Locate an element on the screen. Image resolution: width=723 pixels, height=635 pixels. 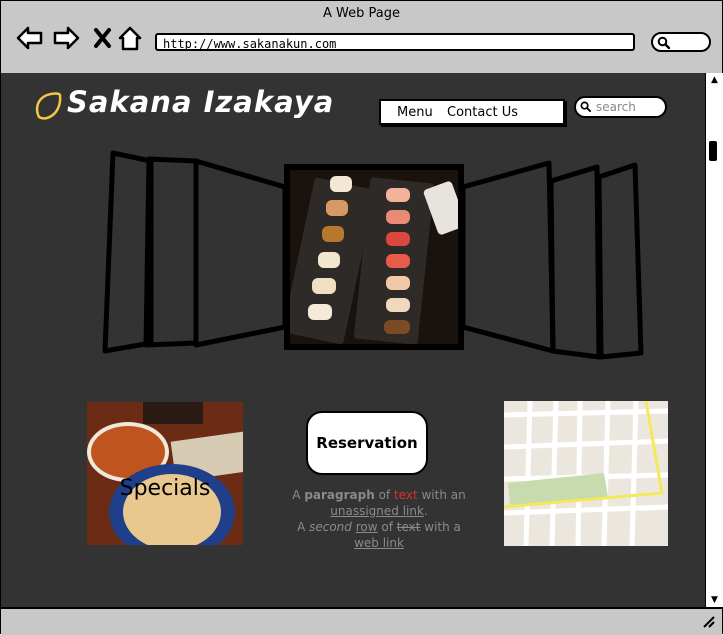
site-nav: Menu Contact Us is located at coordinates (472, 112).